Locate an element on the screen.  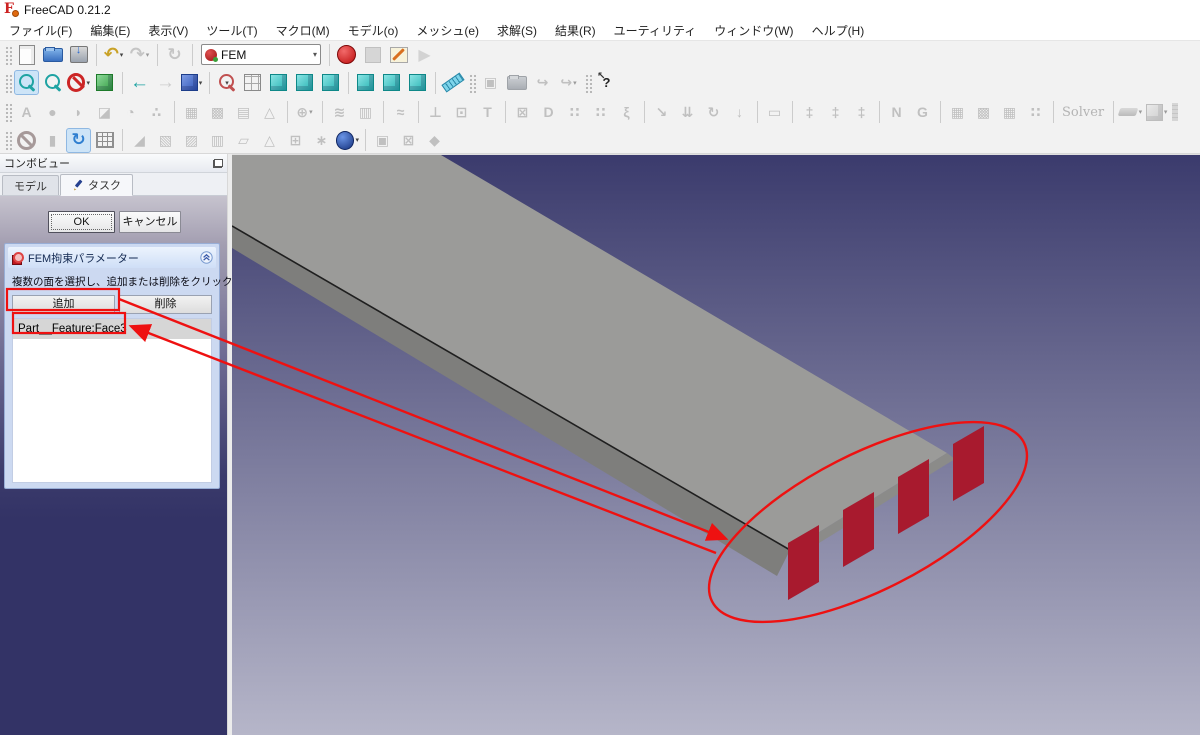
fem-material-icon: ● is located at coordinates (52, 112).